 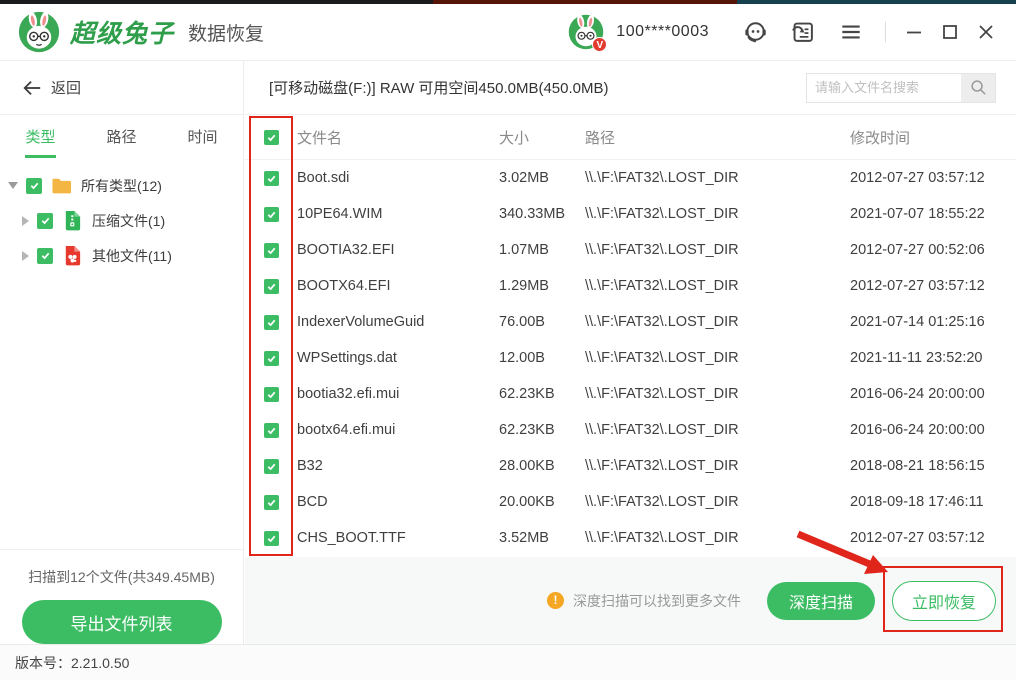 What do you see at coordinates (917, 466) in the screenshot?
I see `file-mtime: 2018-08-21 18:56:15` at bounding box center [917, 466].